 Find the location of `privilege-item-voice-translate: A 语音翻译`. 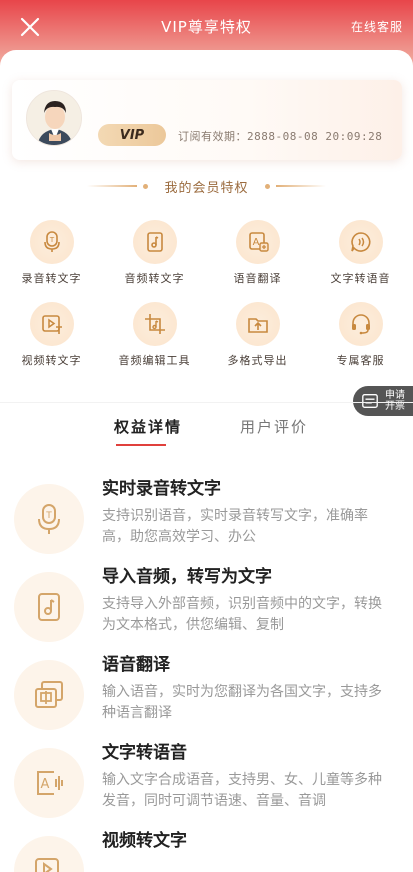

privilege-item-voice-translate: A 语音翻译 is located at coordinates (257, 254).